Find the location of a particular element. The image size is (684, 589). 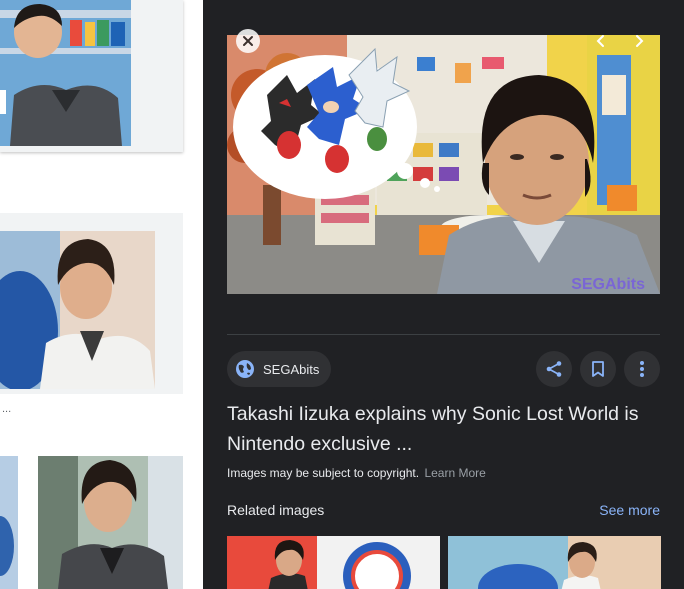

chevron-left-icon is located at coordinates (600, 41).